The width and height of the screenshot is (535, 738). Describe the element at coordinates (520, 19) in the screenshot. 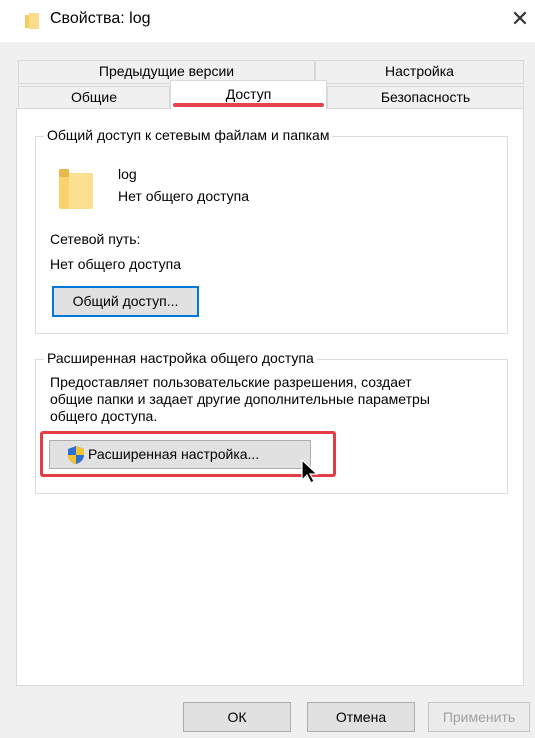

I see `close-icon: ✕` at that location.